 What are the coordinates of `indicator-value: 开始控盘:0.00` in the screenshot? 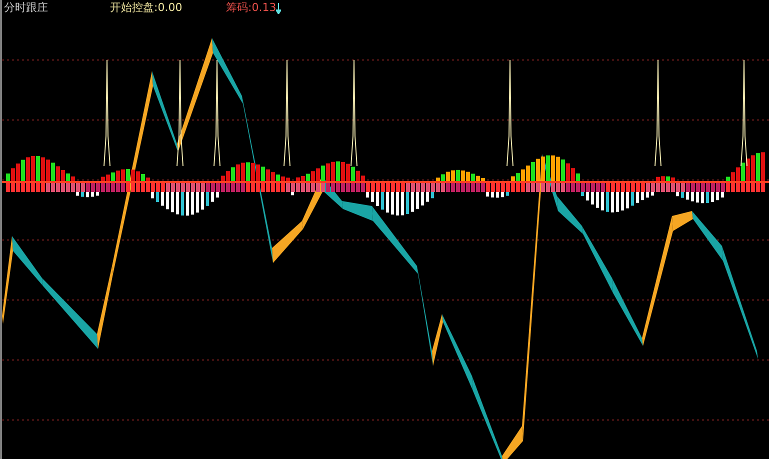 It's located at (146, 8).